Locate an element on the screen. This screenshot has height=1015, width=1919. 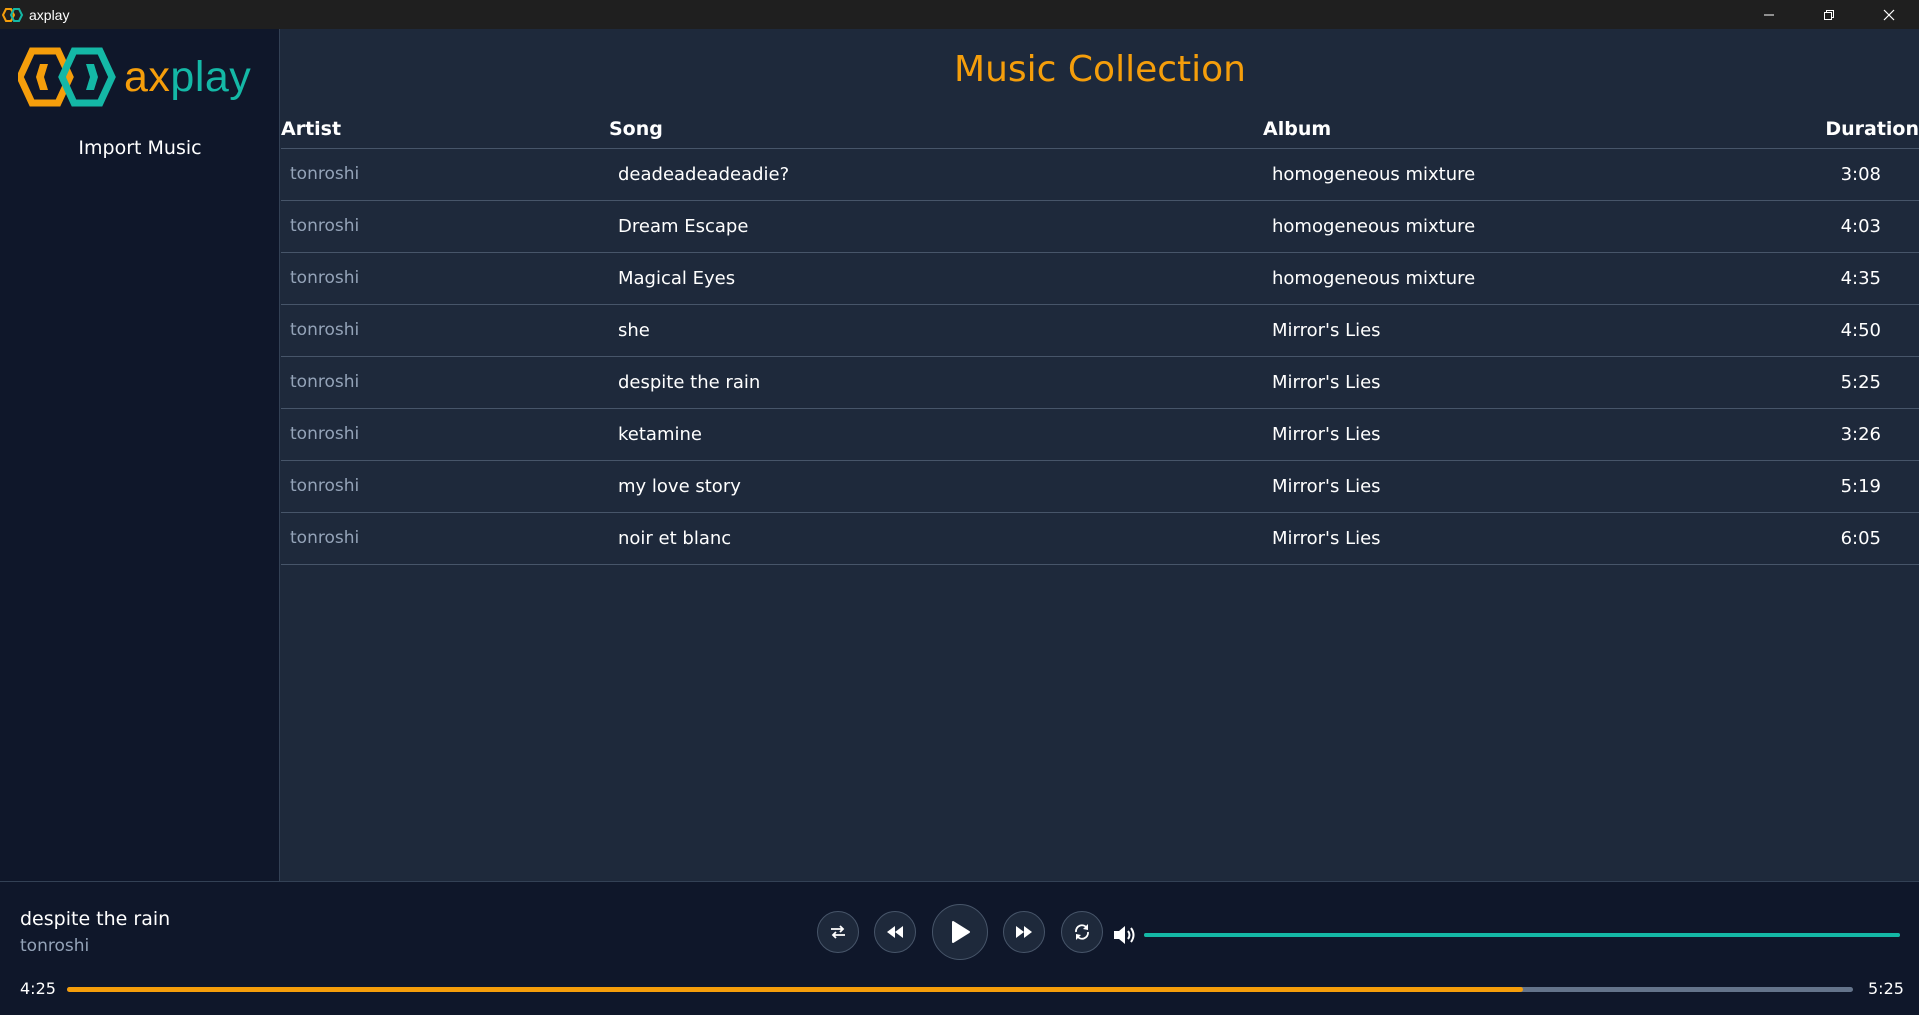
previous-icon is located at coordinates (895, 932).